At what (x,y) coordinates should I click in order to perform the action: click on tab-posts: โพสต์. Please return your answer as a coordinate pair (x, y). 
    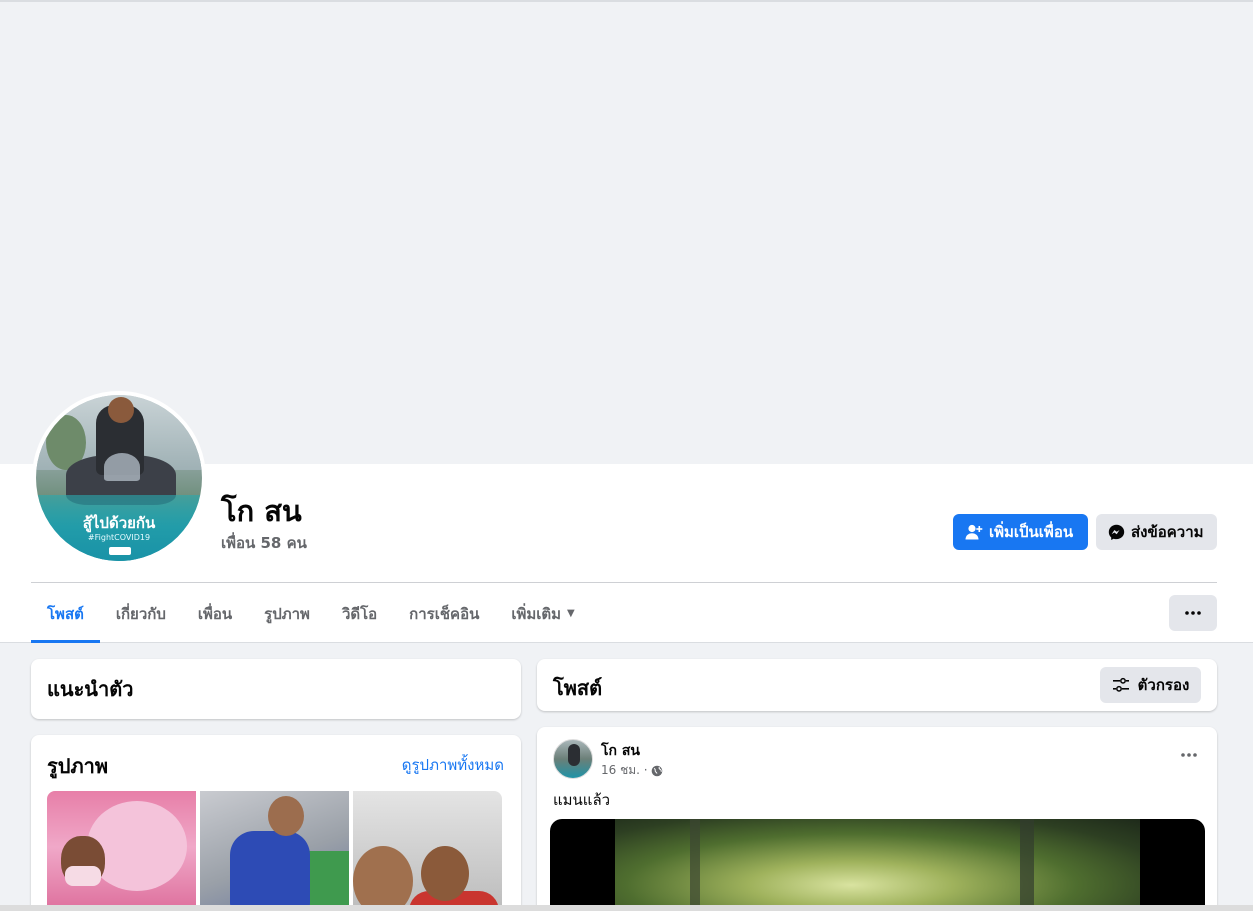
    Looking at the image, I should click on (65, 613).